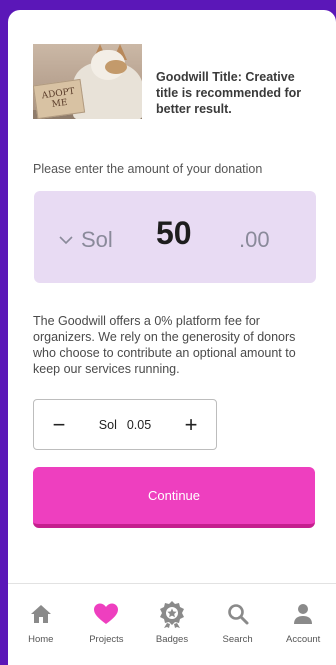 The height and width of the screenshot is (665, 336). I want to click on tab-label: Search, so click(237, 639).